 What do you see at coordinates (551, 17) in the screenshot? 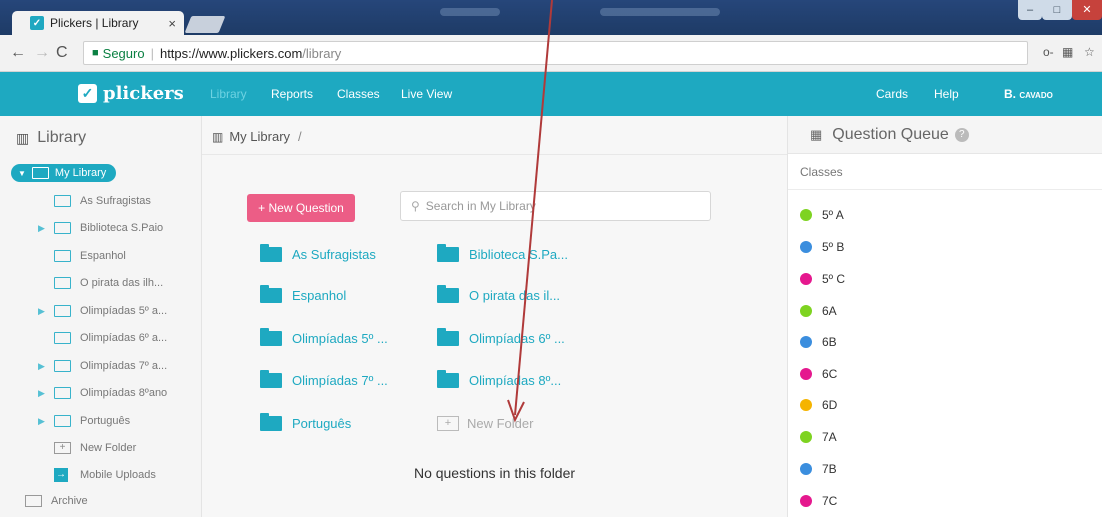
I see `browser-tab-strip: ✓ Plickers | Library × – □ ✕` at bounding box center [551, 17].